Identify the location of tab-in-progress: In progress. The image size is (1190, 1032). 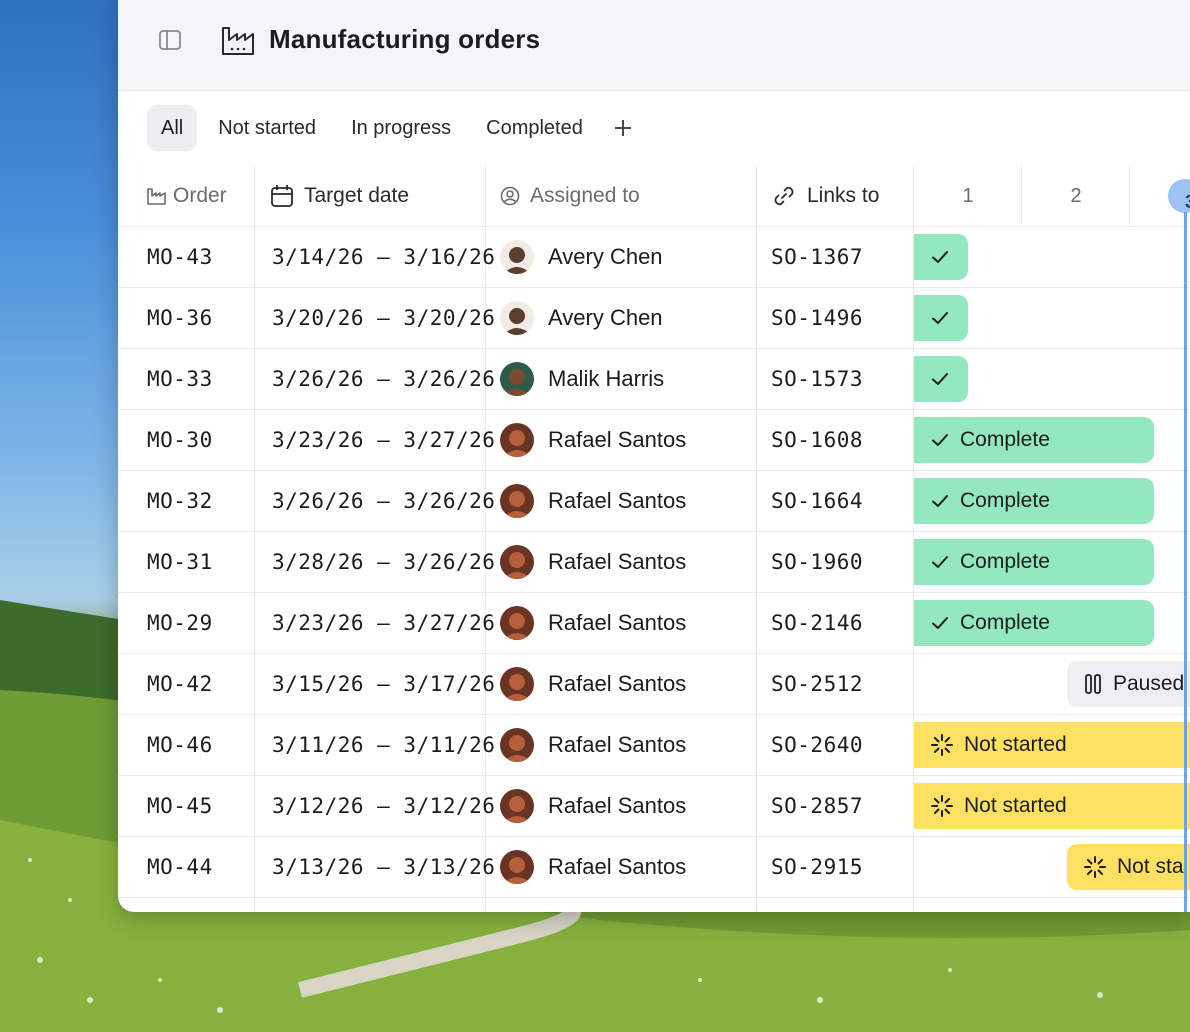
(401, 128).